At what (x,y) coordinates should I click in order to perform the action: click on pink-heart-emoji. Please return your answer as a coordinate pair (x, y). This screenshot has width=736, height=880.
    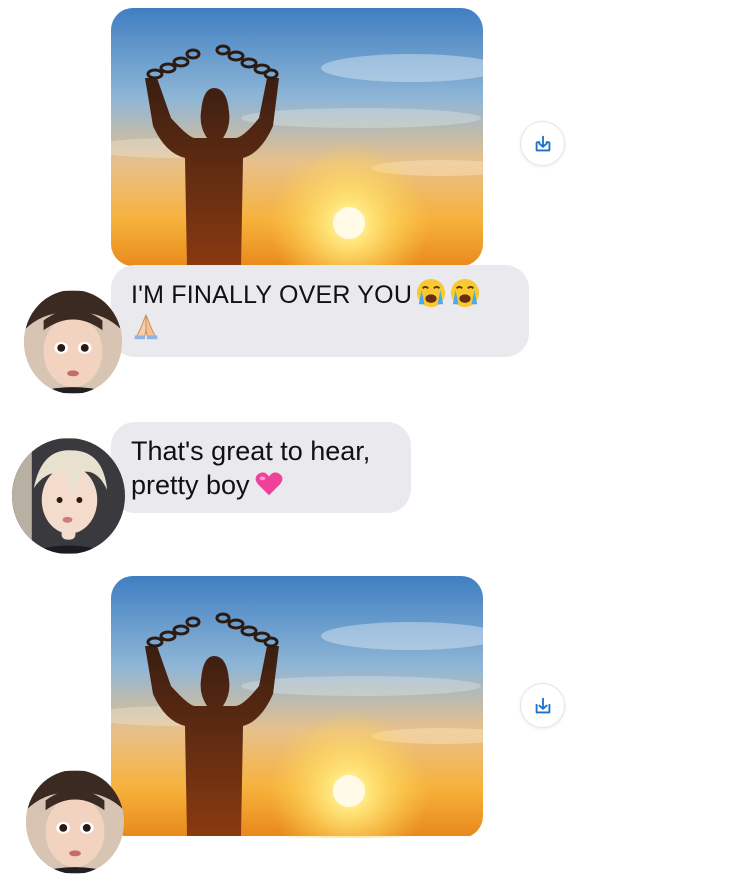
    Looking at the image, I should click on (269, 484).